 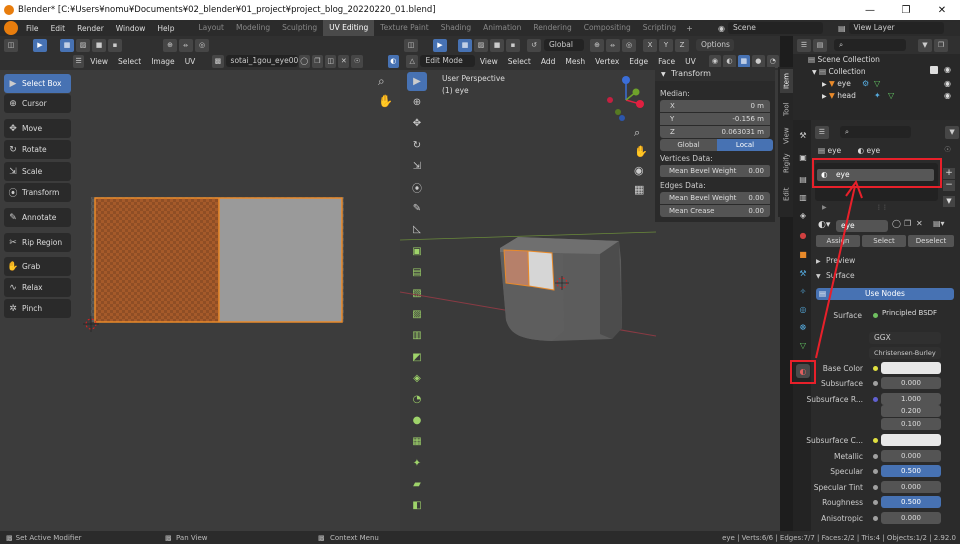 I want to click on uv-sync-icon: ▦, so click(x=67, y=45).